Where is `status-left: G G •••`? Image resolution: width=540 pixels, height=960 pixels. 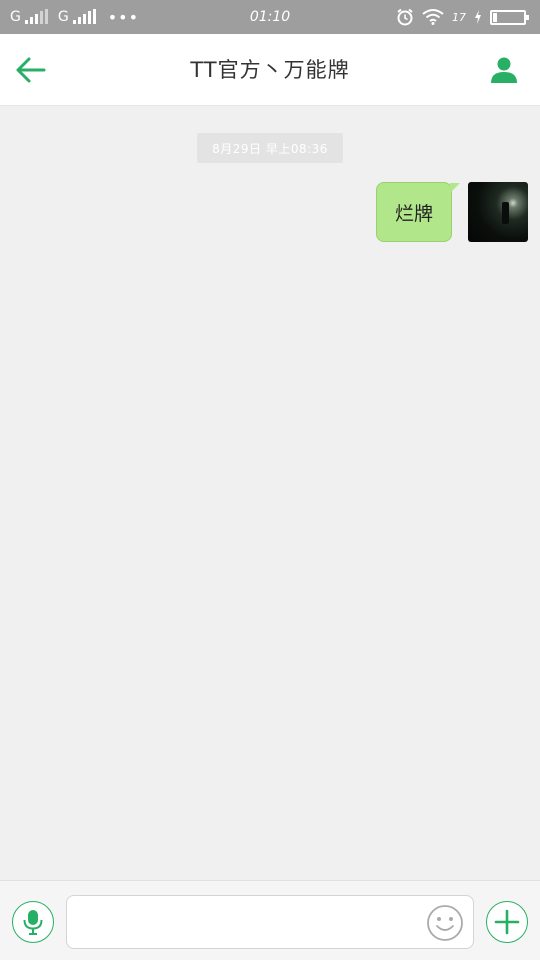
status-left: G G ••• is located at coordinates (74, 17).